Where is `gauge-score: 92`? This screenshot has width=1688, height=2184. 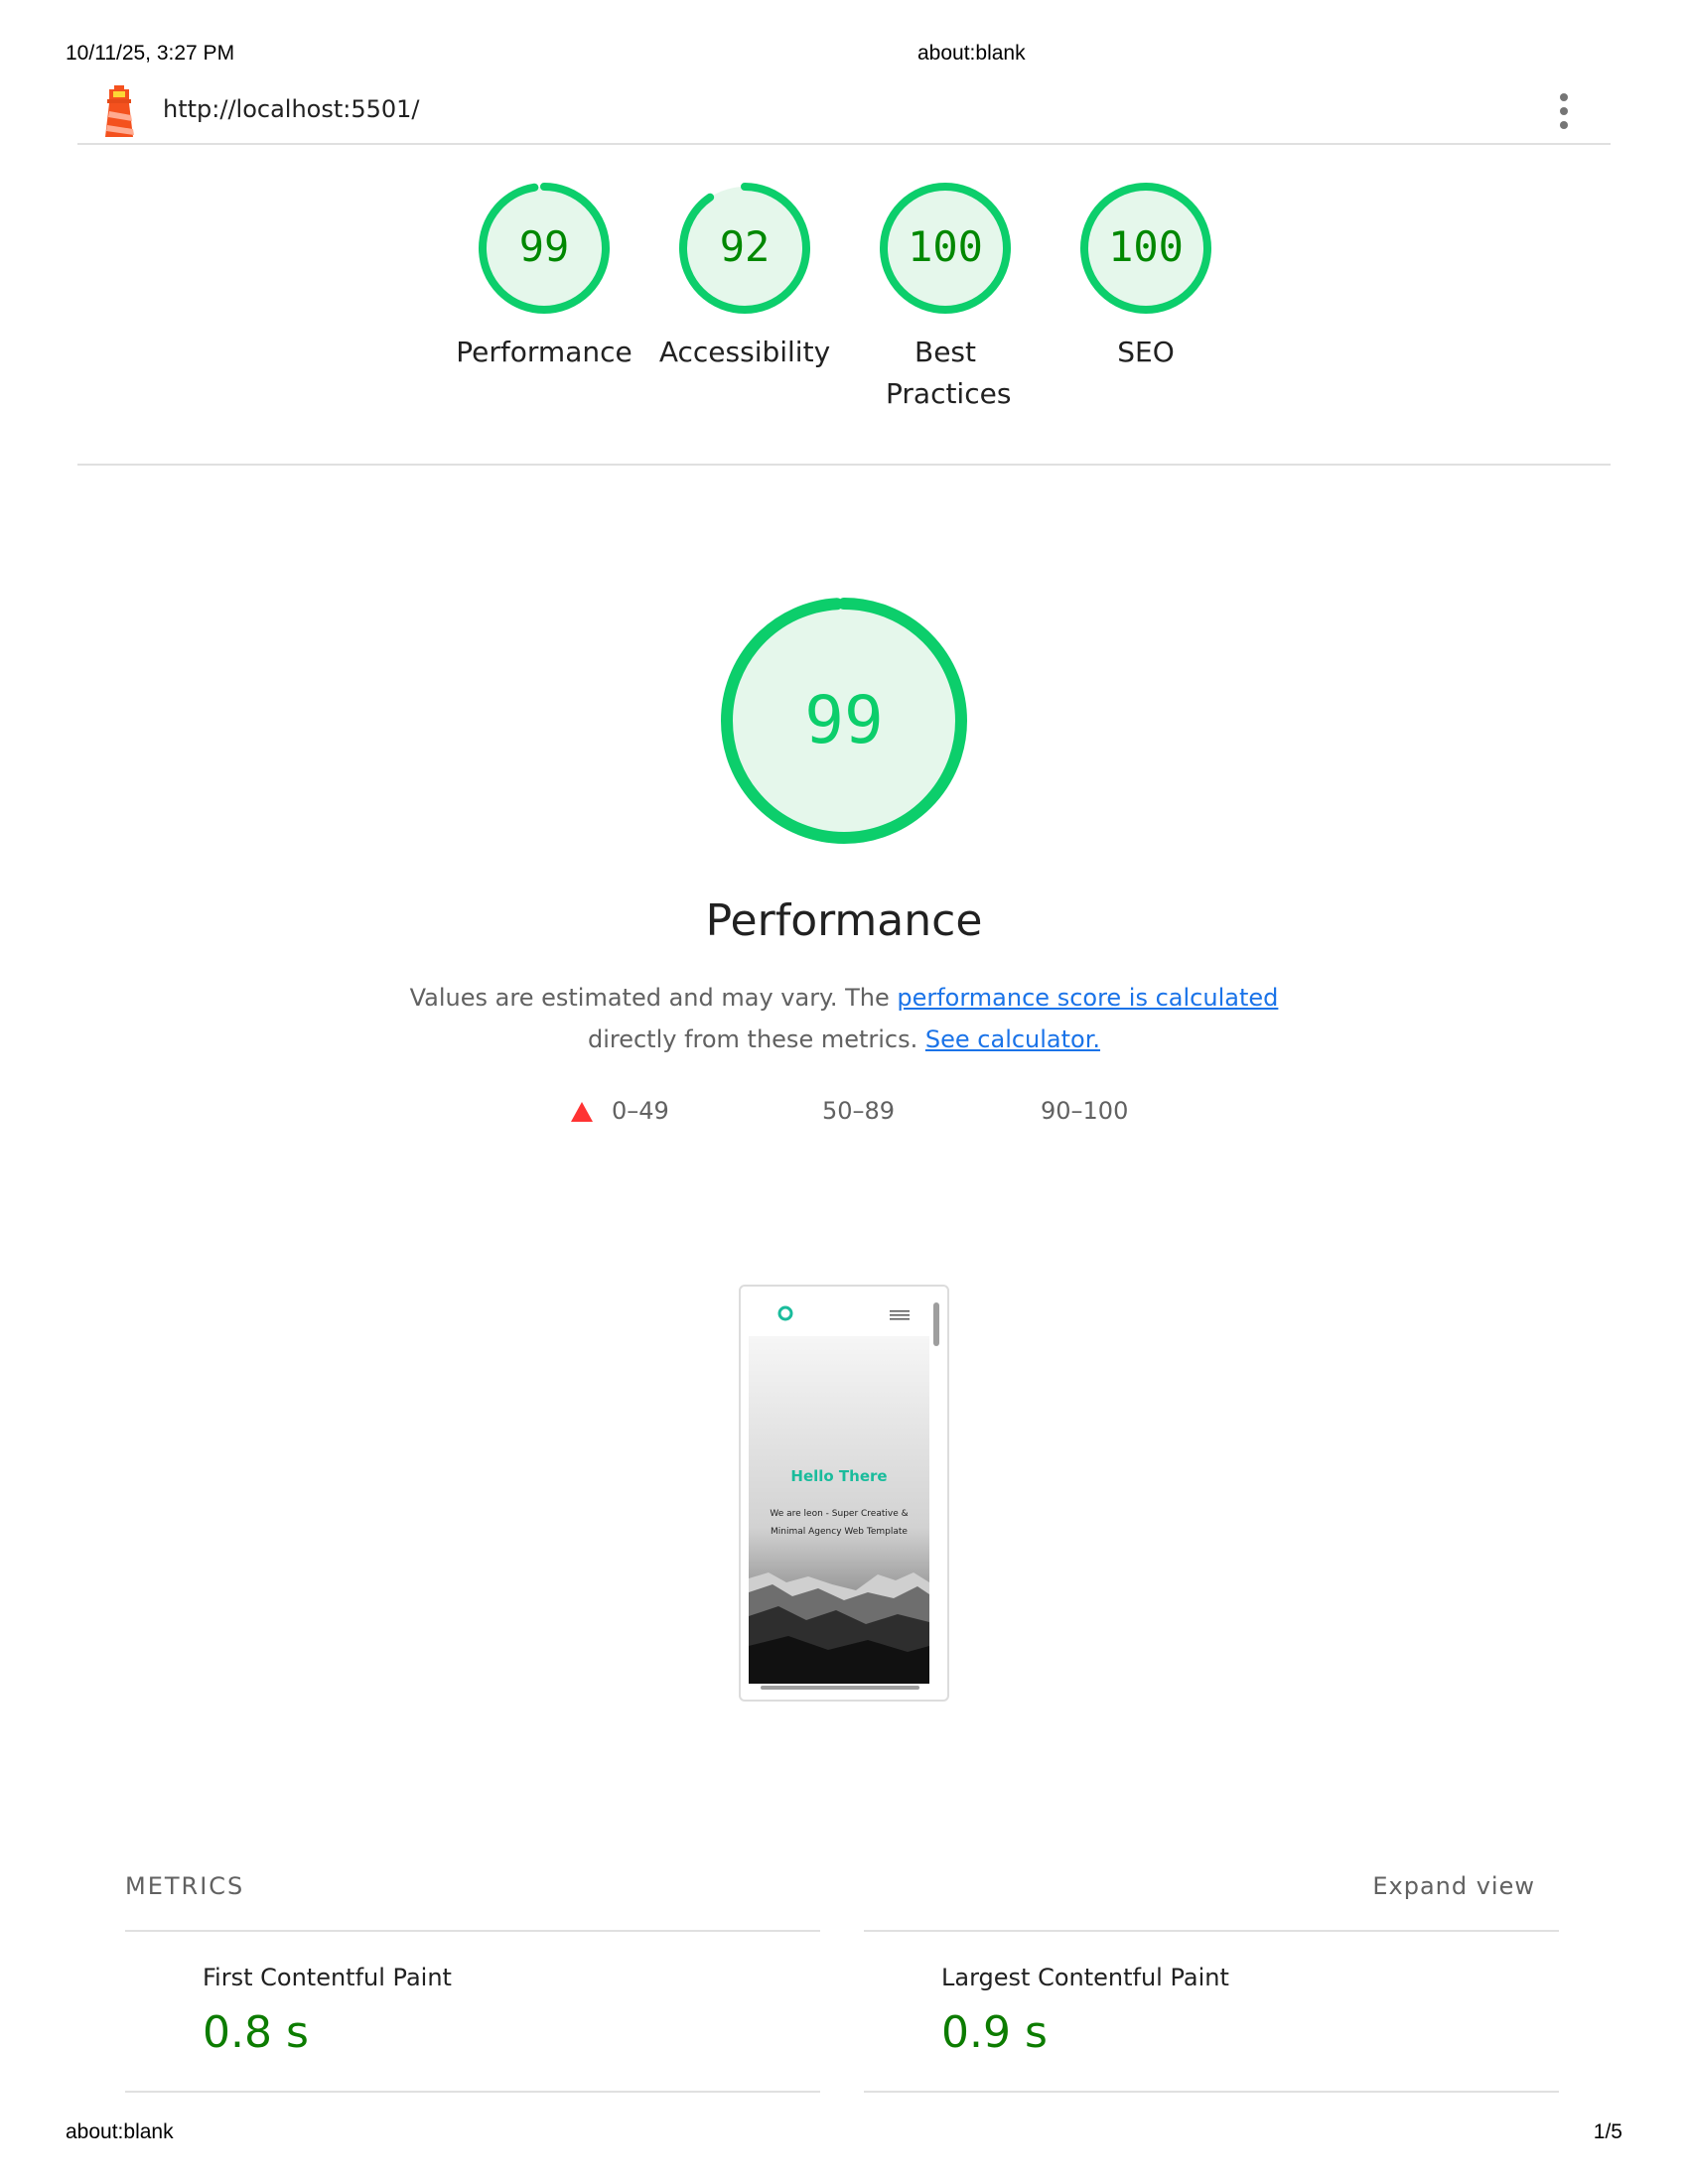 gauge-score: 92 is located at coordinates (745, 246).